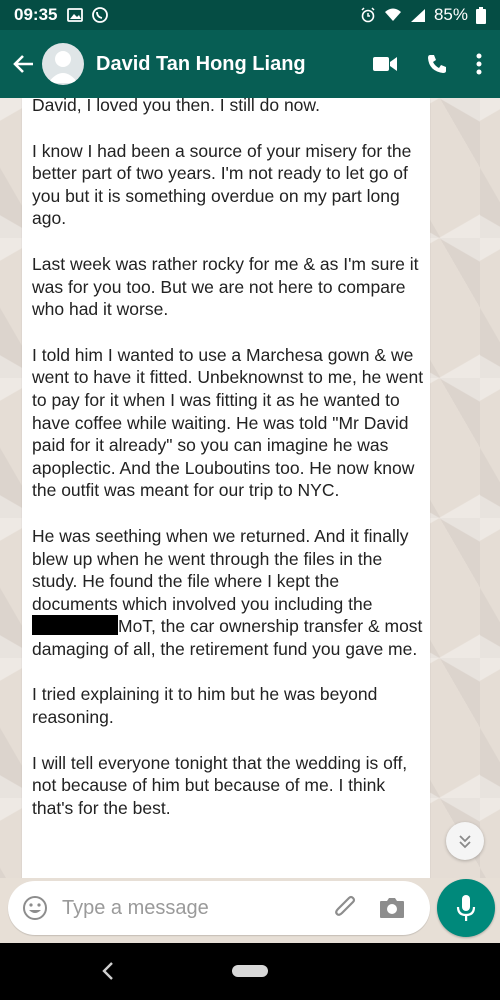  I want to click on video-call-icon, so click(385, 64).